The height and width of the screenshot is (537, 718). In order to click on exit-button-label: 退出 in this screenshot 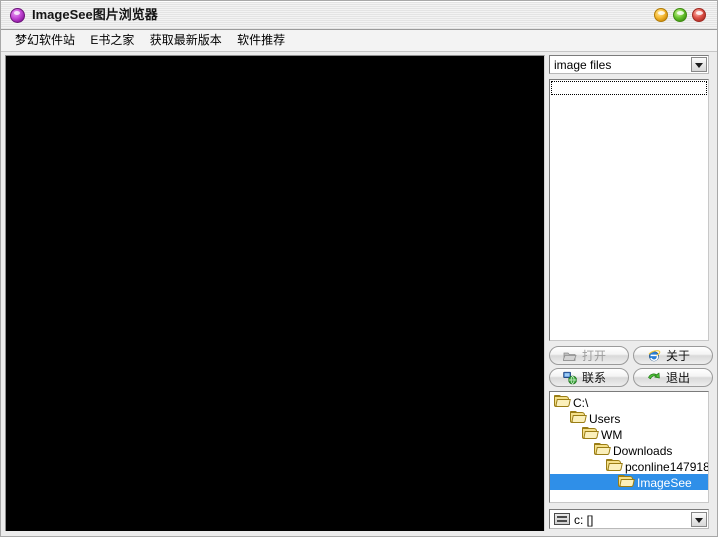, I will do `click(678, 378)`.